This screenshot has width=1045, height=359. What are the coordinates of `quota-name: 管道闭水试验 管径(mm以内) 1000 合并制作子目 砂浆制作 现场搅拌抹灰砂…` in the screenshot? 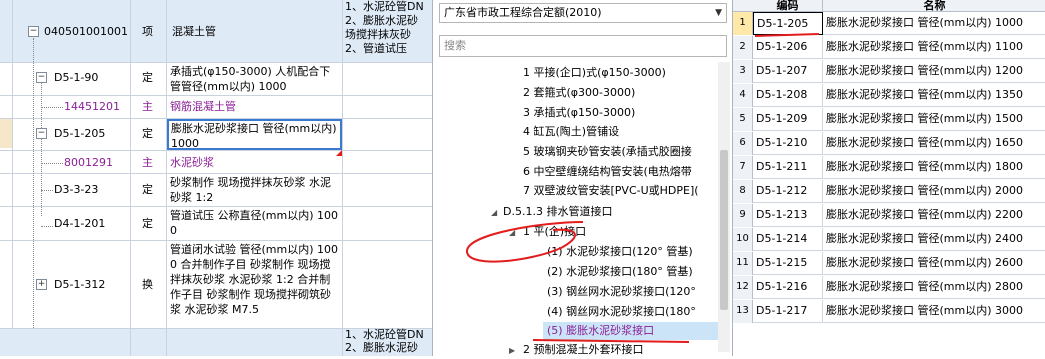 It's located at (254, 279).